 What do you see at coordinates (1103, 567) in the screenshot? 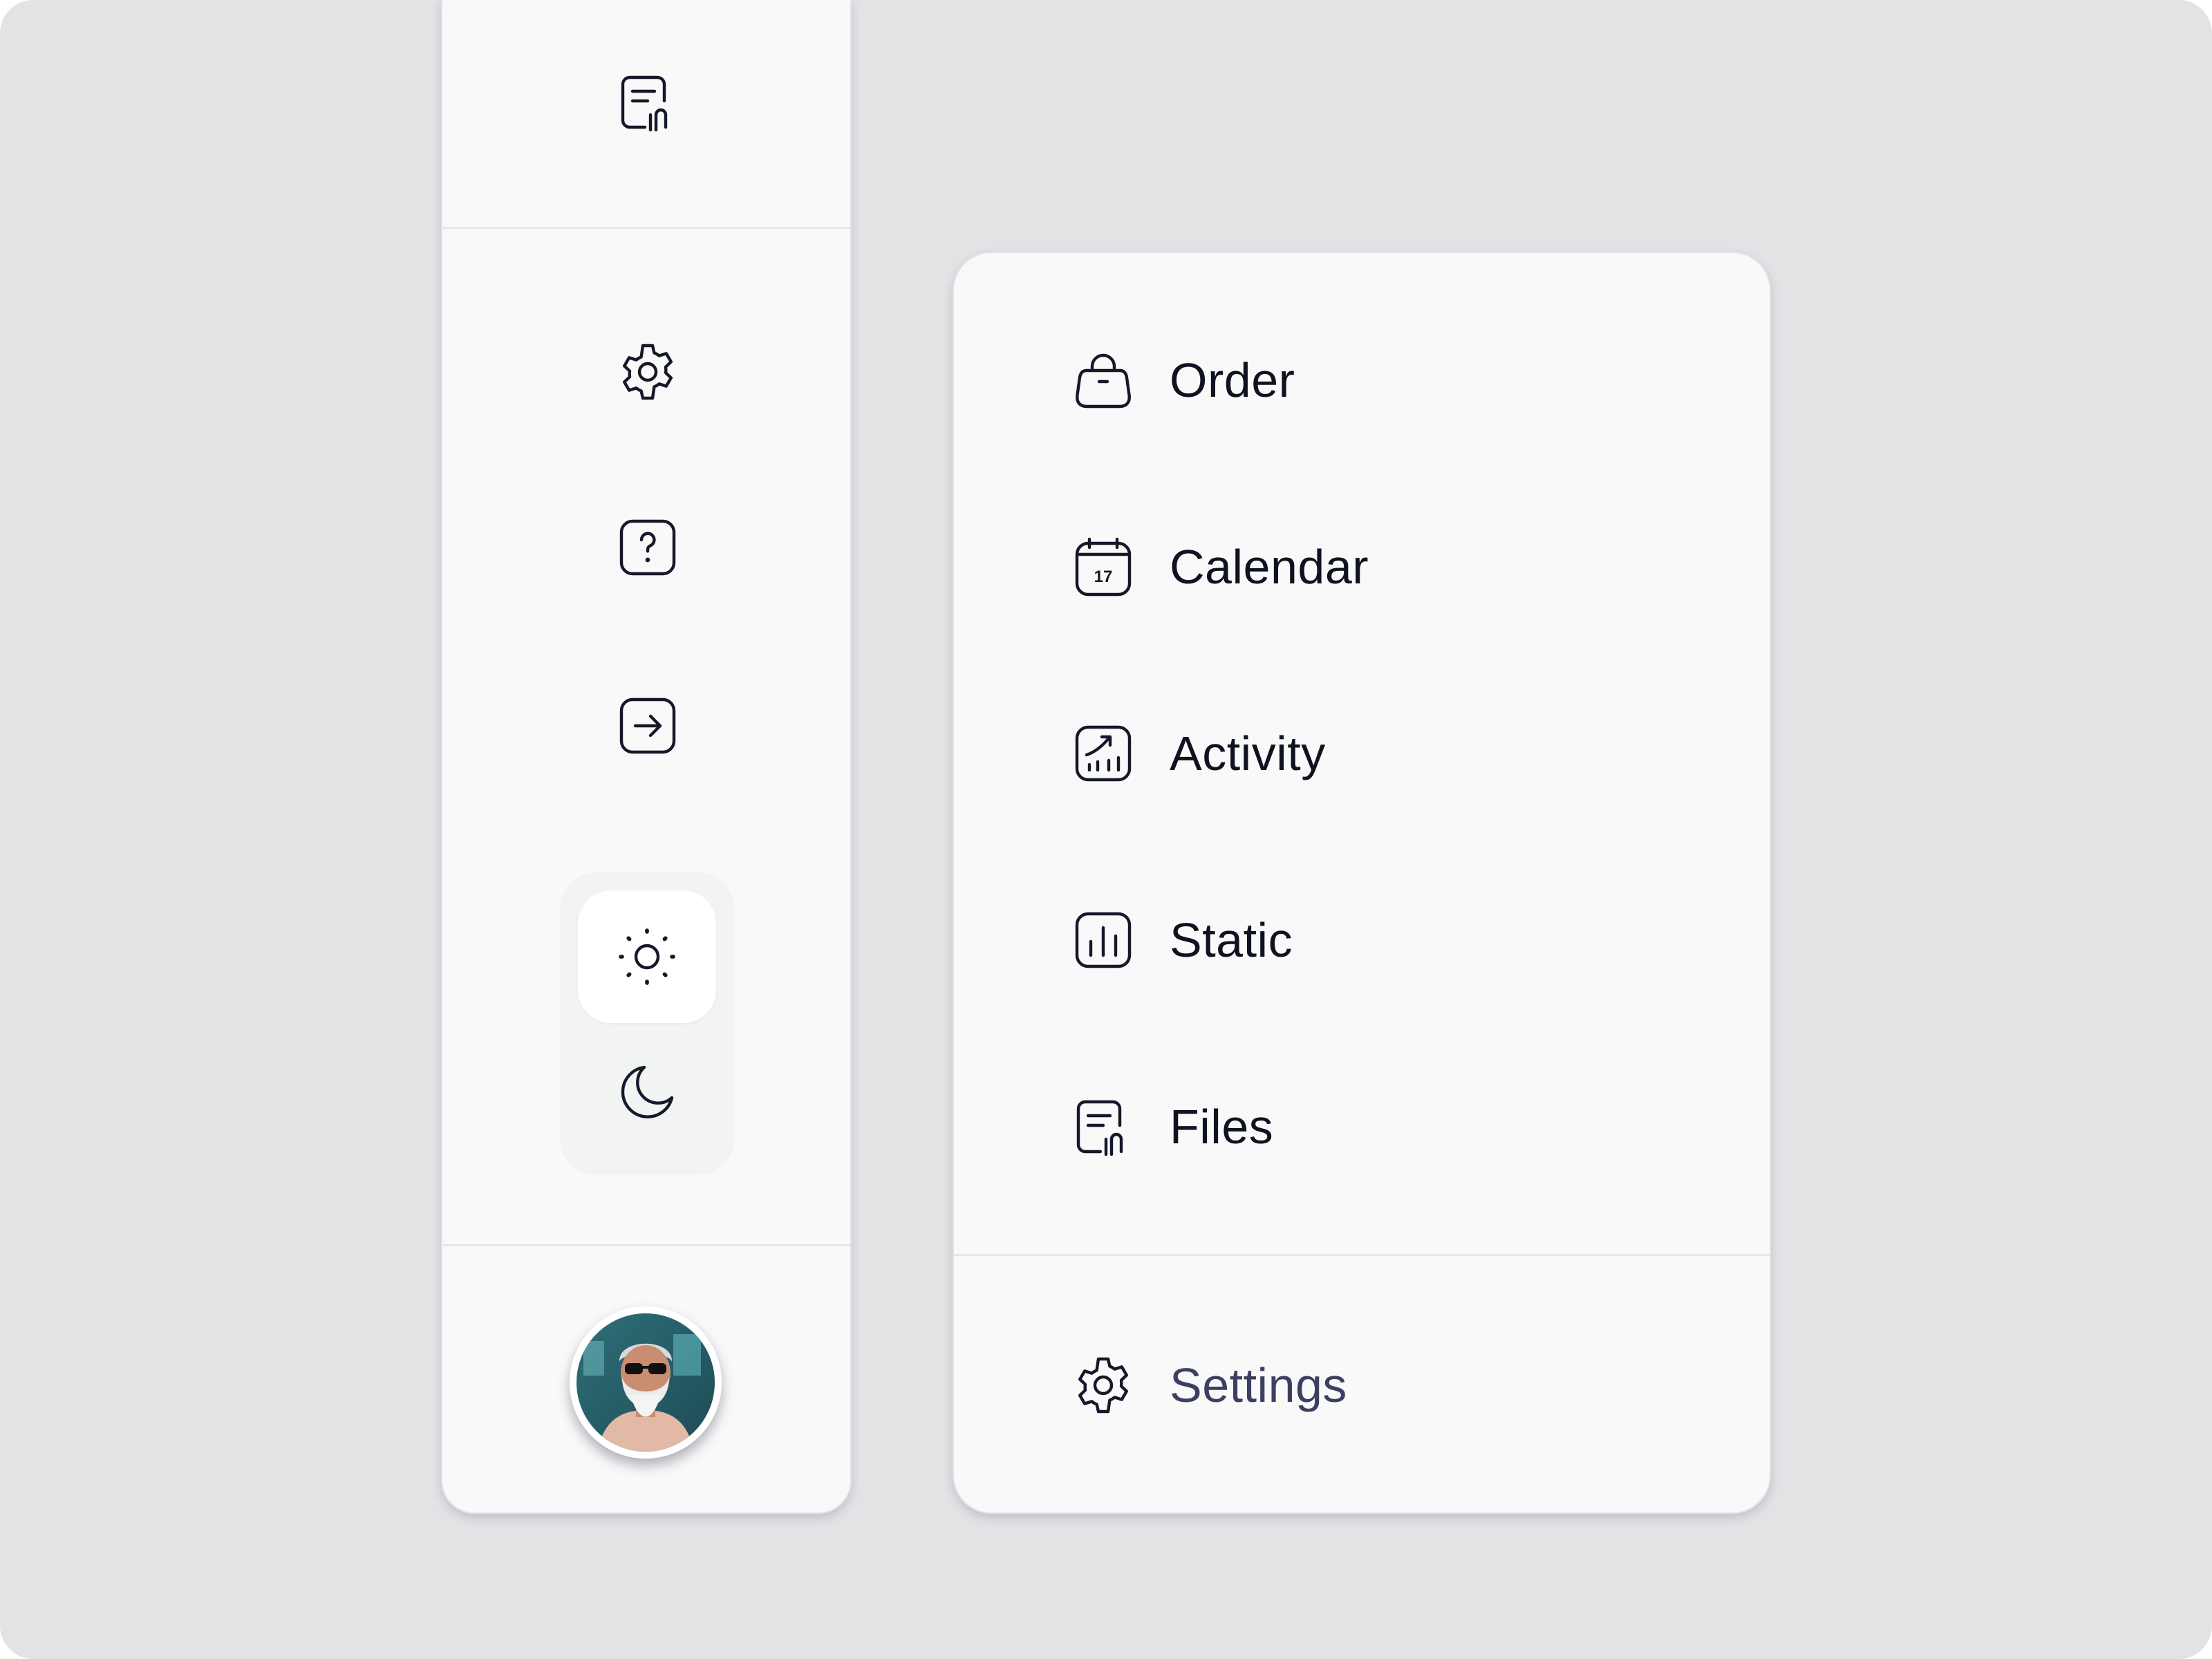
I see `calendar-icon: 17` at bounding box center [1103, 567].